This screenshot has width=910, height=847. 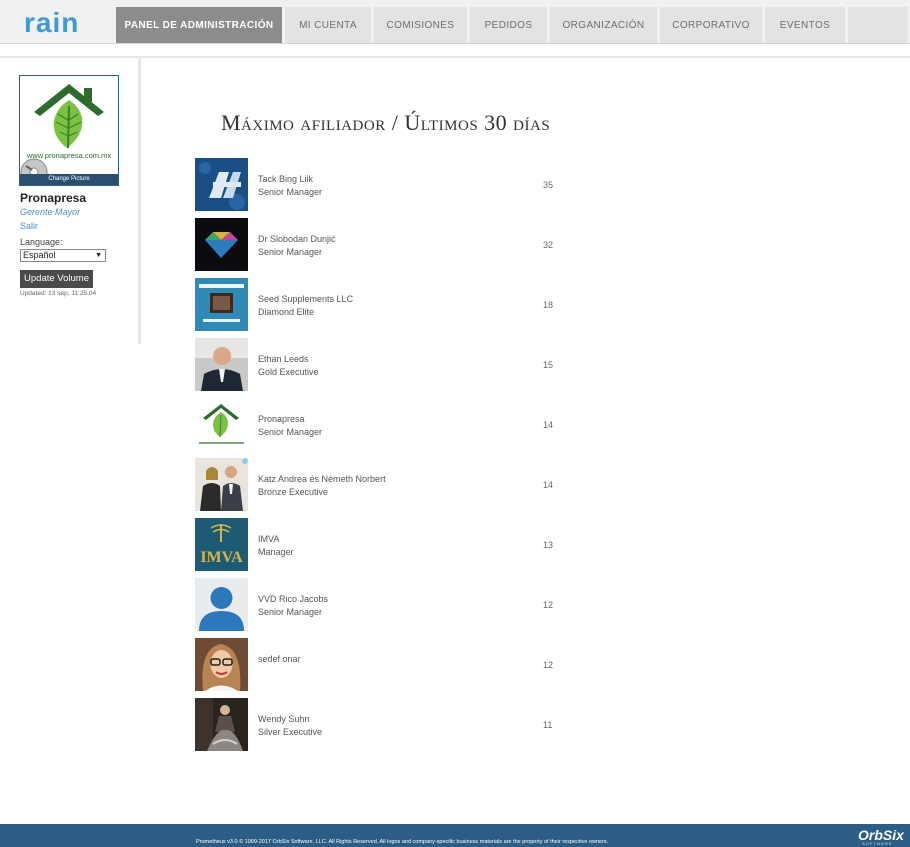 I want to click on member-name: Katz Andrea és Németh Norbert, so click(x=322, y=479).